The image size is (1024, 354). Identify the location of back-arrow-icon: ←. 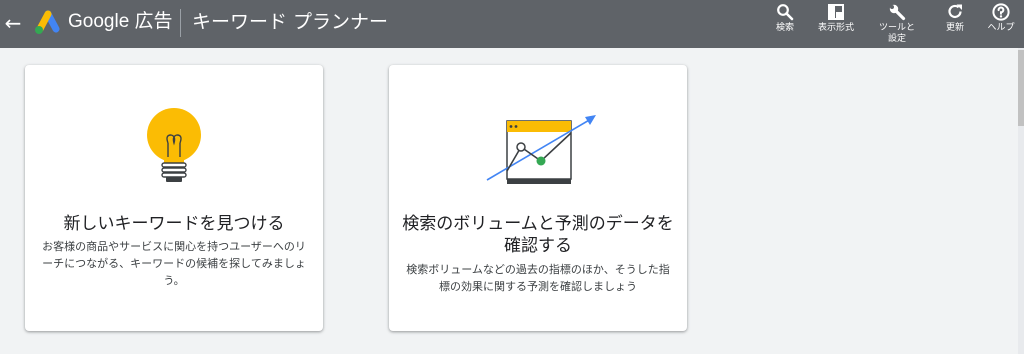
(13, 23).